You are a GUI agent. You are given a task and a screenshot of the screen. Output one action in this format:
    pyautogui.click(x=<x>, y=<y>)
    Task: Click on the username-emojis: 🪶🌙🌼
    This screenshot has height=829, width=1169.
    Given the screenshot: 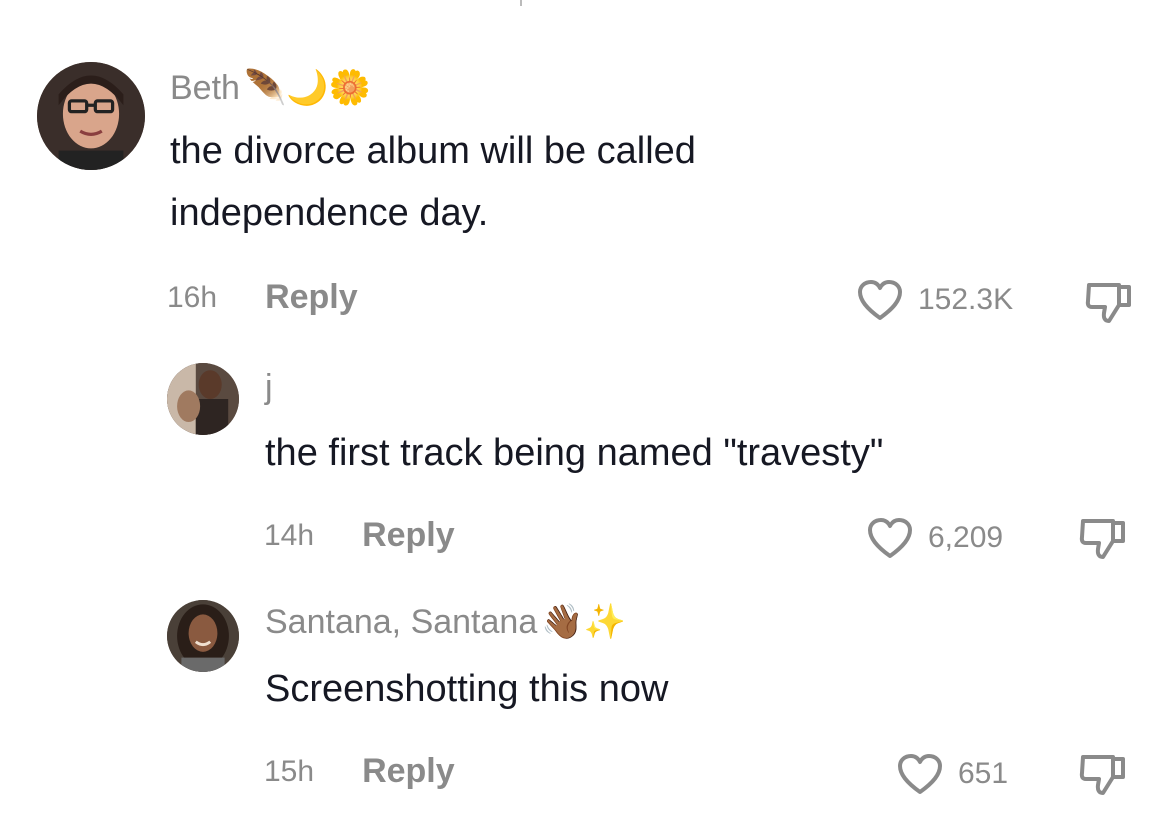 What is the action you would take?
    pyautogui.click(x=307, y=88)
    